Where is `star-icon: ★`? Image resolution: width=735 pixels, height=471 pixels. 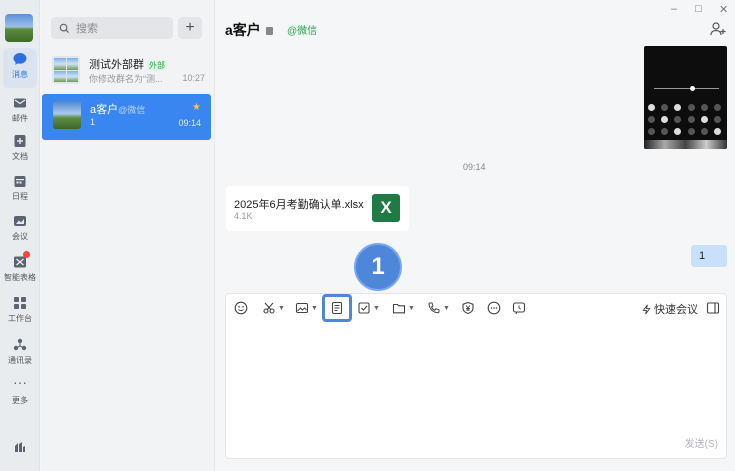 star-icon: ★ is located at coordinates (196, 107).